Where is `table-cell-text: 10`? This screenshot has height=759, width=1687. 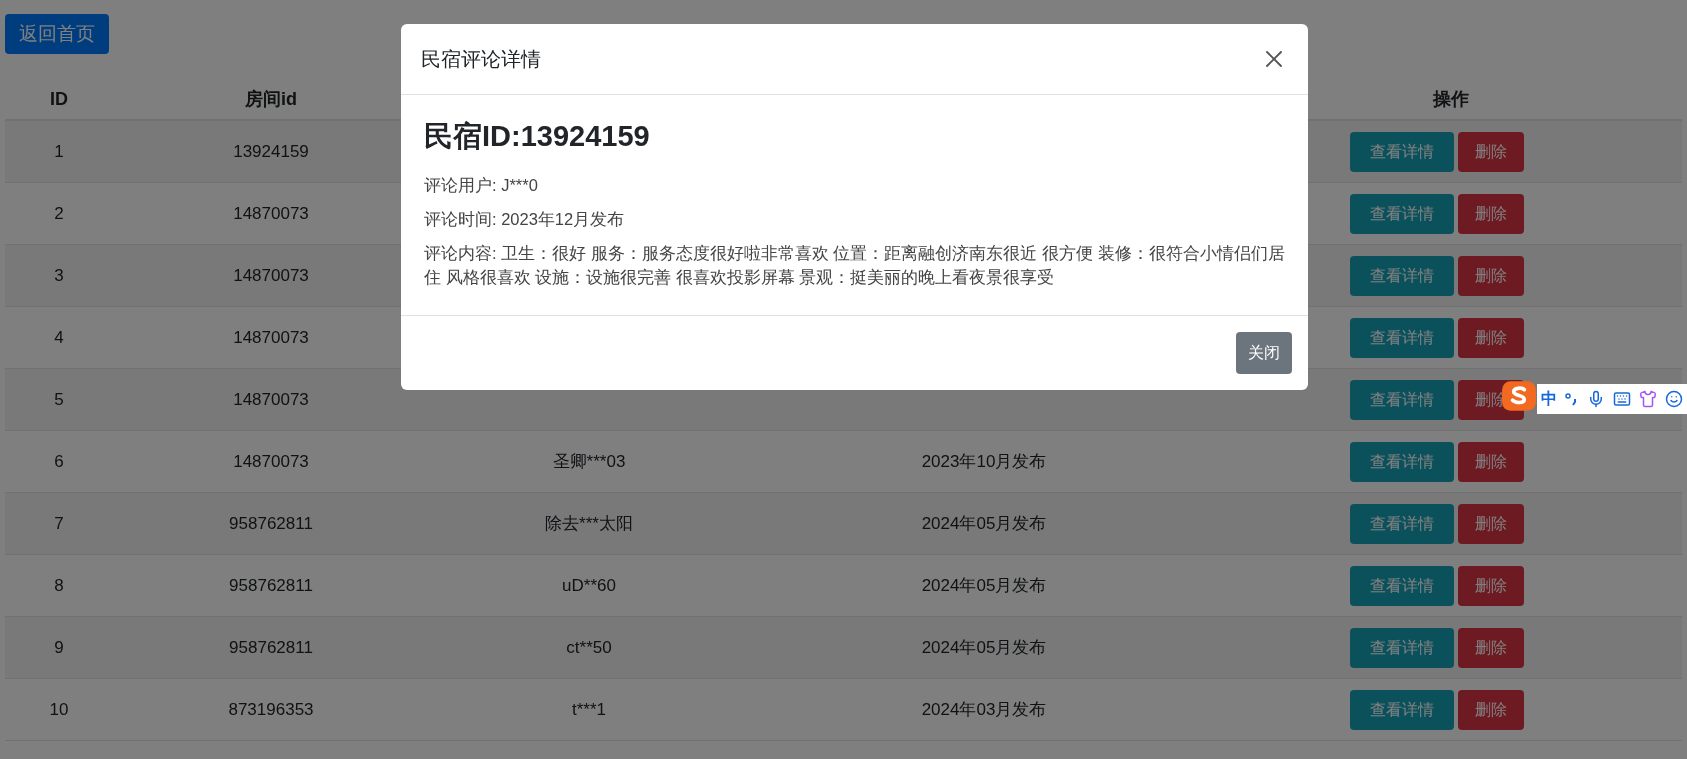 table-cell-text: 10 is located at coordinates (59, 709).